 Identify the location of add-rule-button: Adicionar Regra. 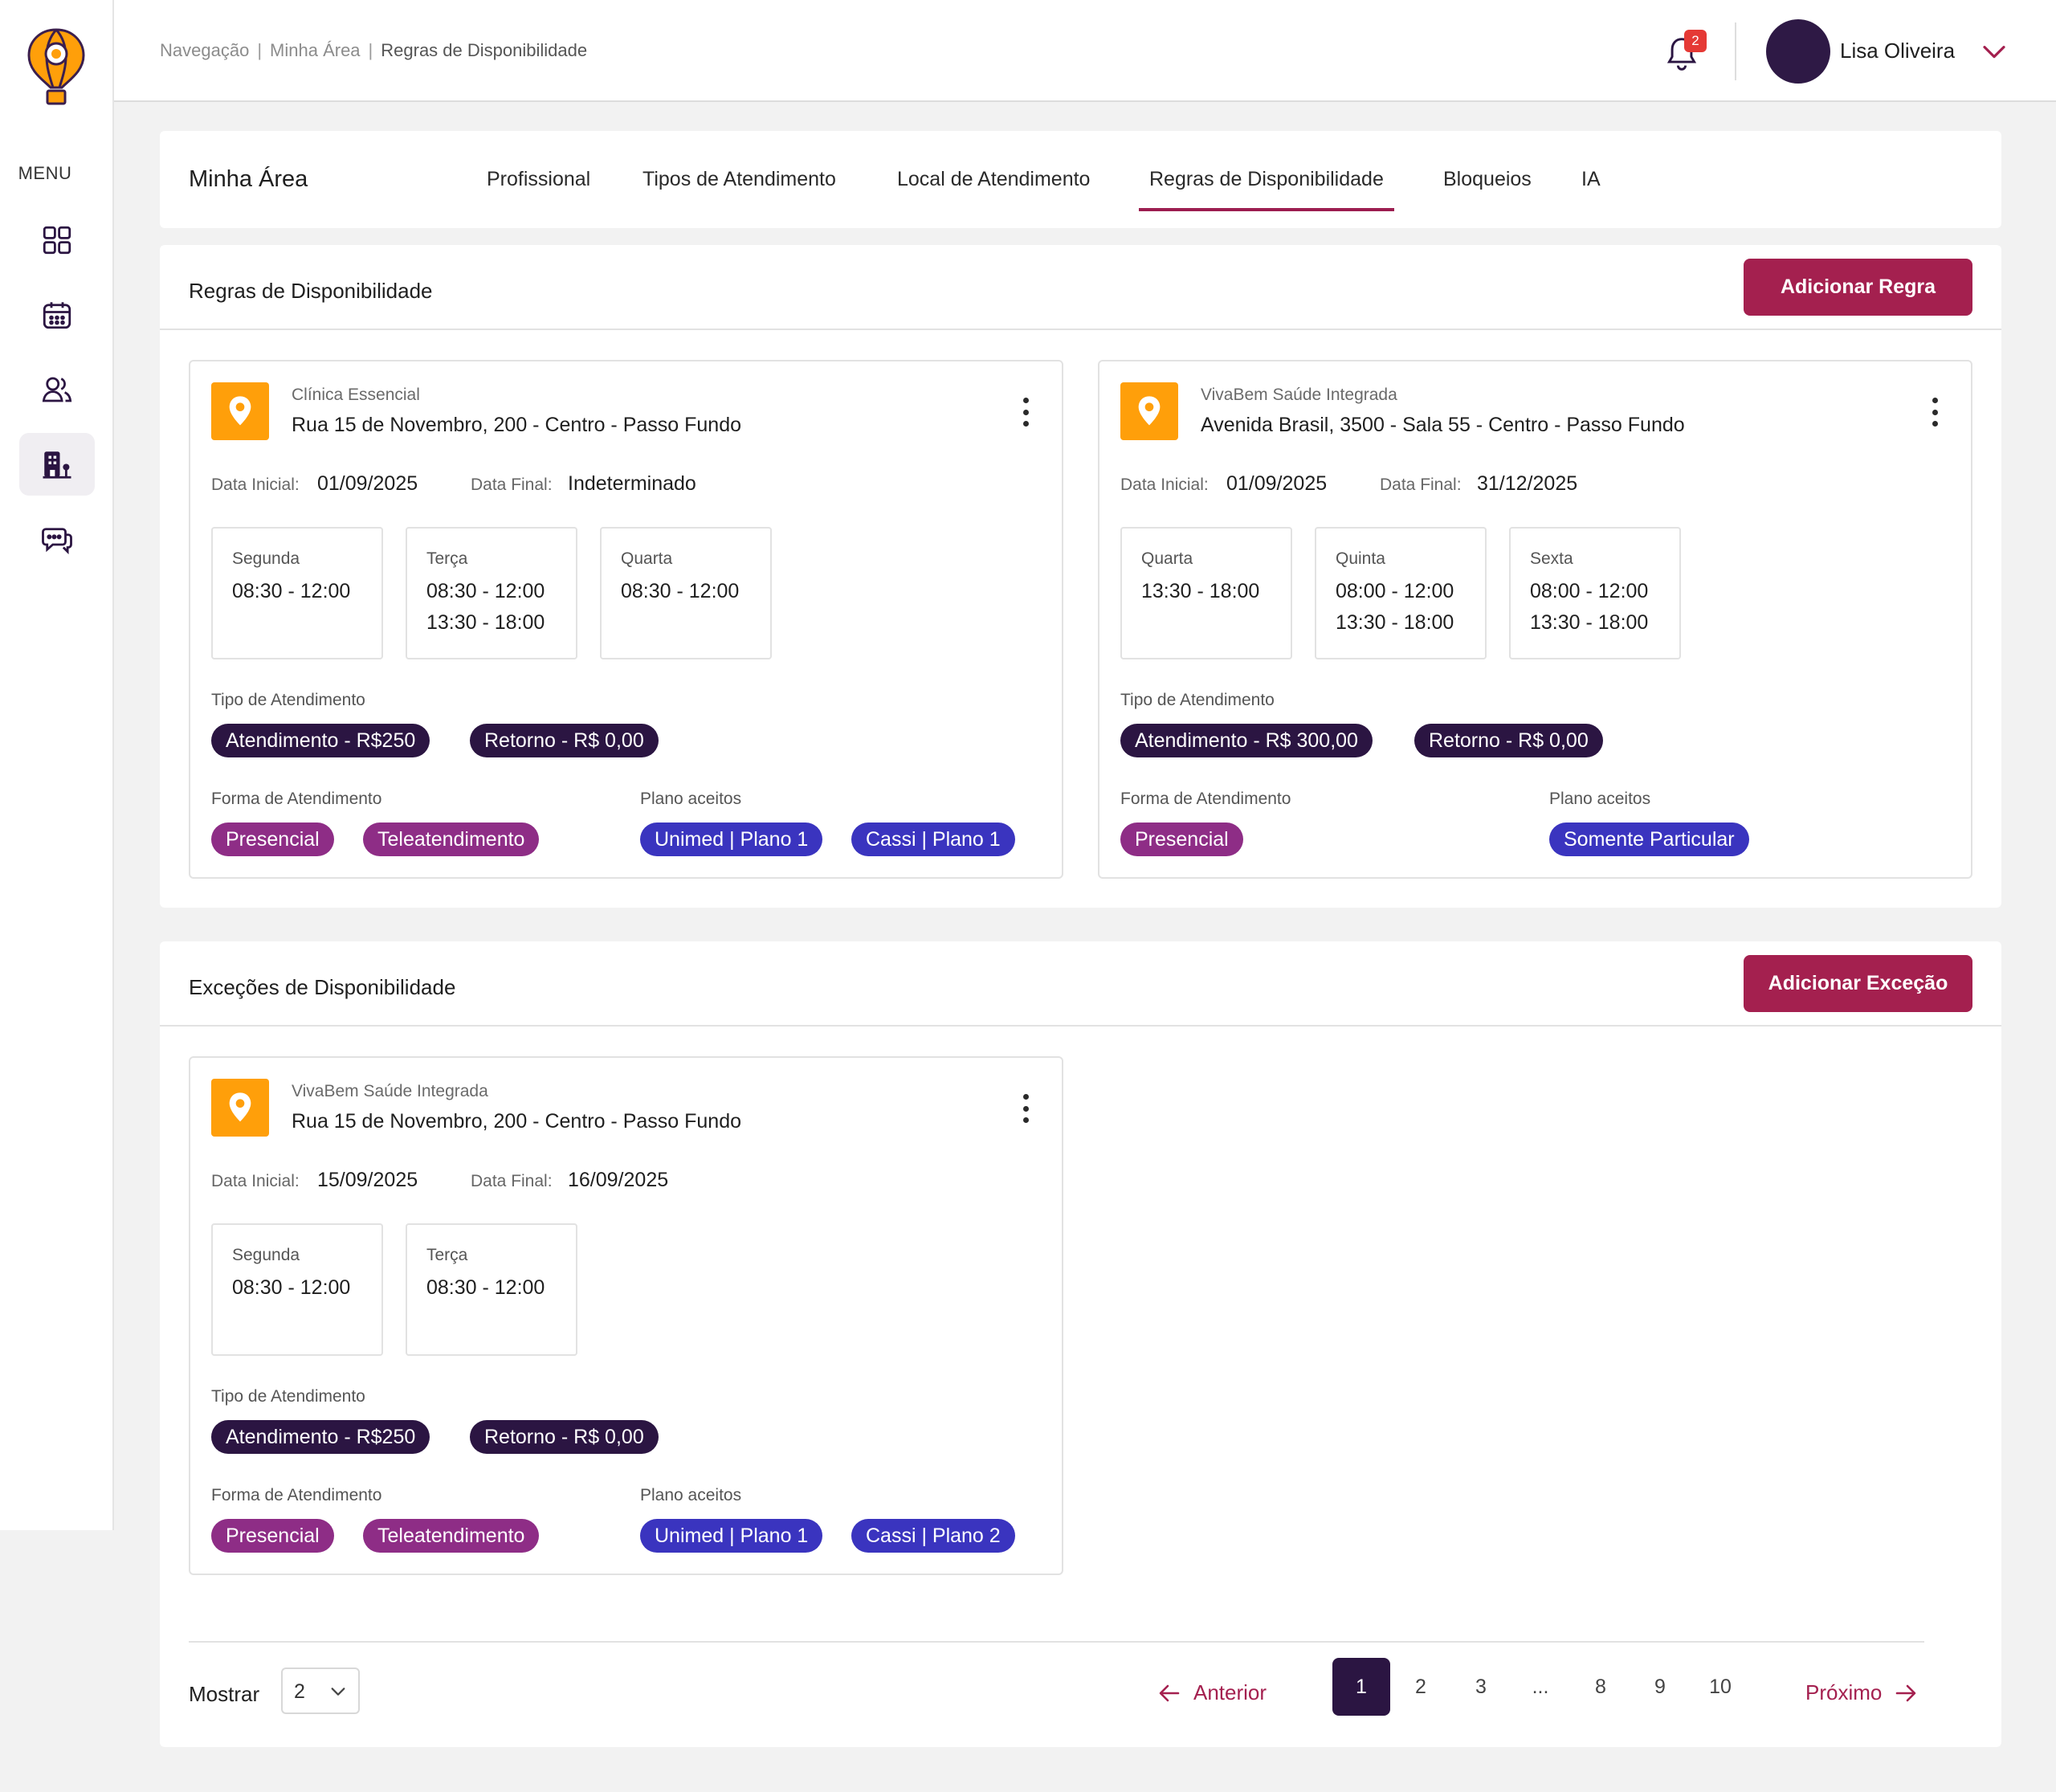
(1858, 287).